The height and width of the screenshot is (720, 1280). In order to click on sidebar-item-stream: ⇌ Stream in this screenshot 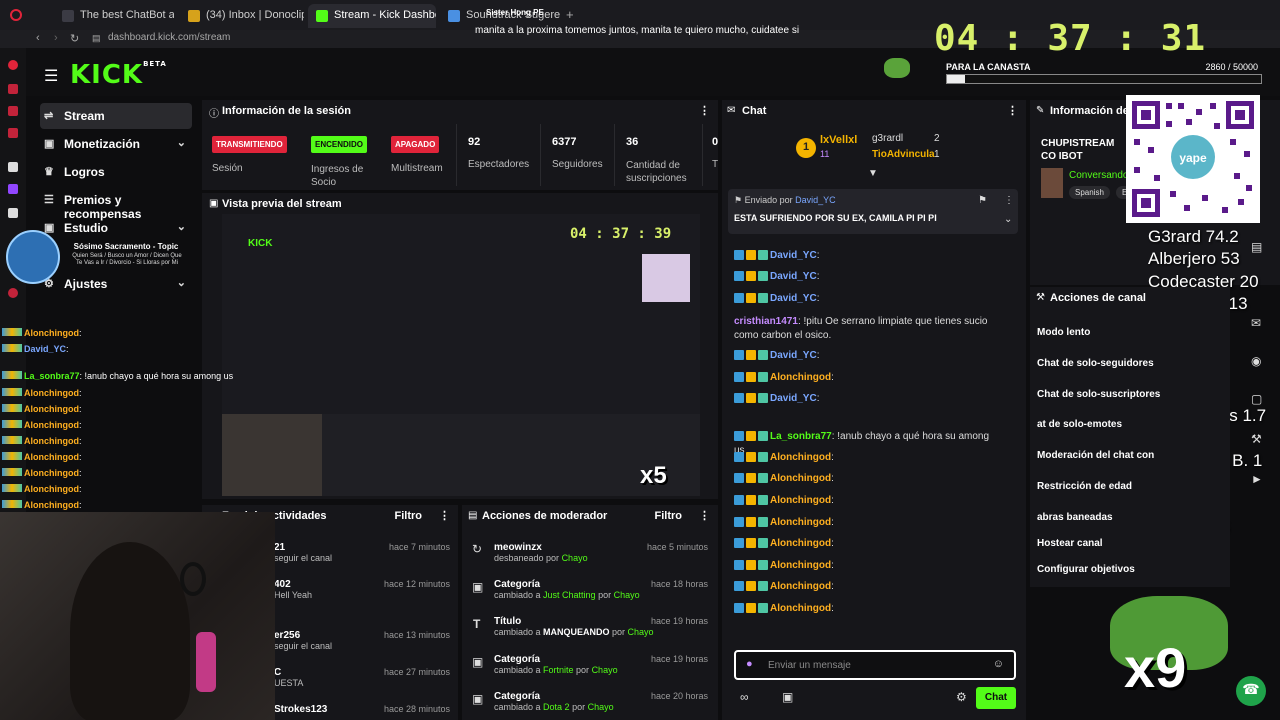, I will do `click(116, 116)`.